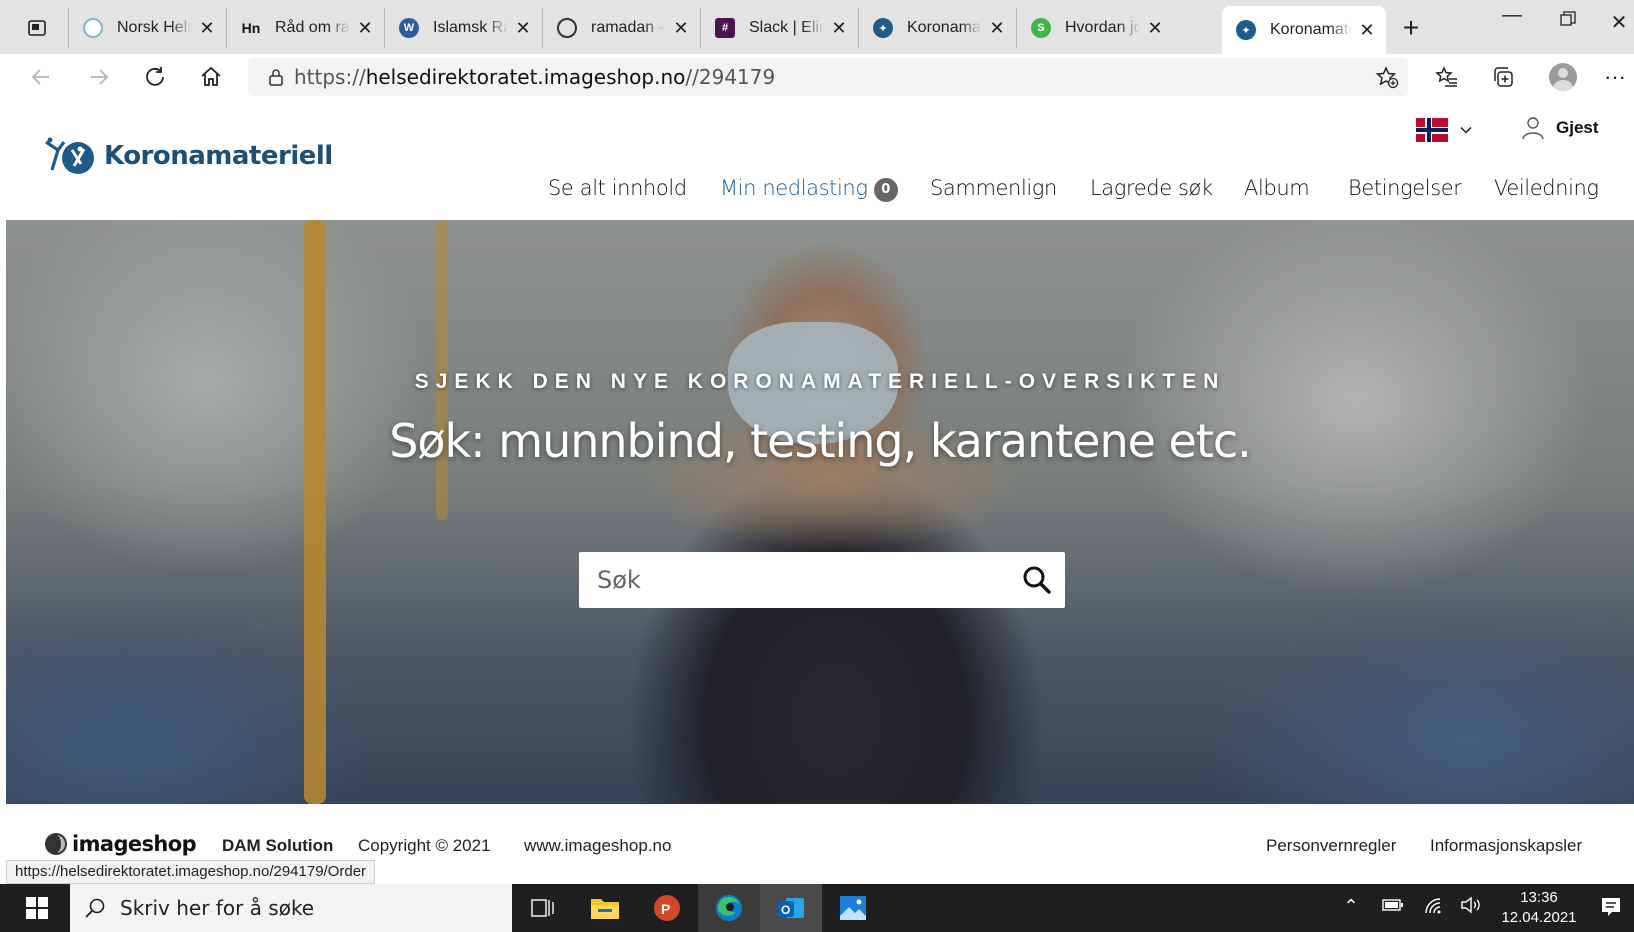  What do you see at coordinates (1433, 907) in the screenshot?
I see `wifi-icon` at bounding box center [1433, 907].